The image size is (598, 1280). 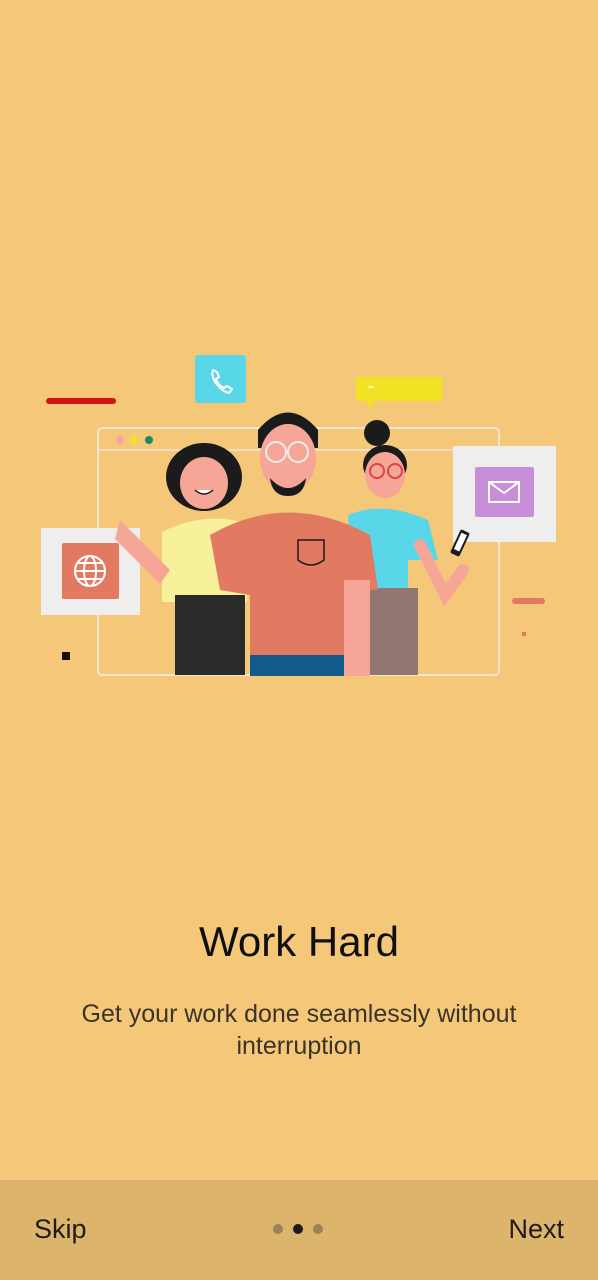 I want to click on page-dot-2-active, so click(x=298, y=1229).